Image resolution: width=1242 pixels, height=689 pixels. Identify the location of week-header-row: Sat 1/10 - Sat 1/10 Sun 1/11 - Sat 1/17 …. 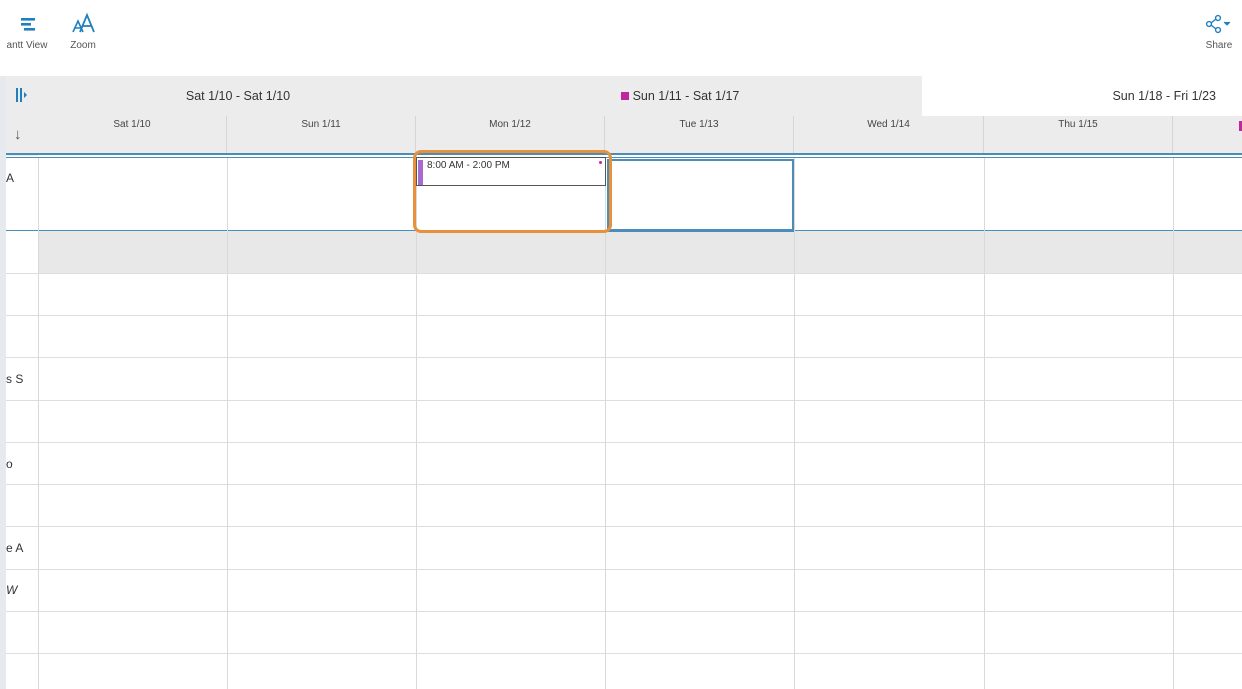
(624, 96).